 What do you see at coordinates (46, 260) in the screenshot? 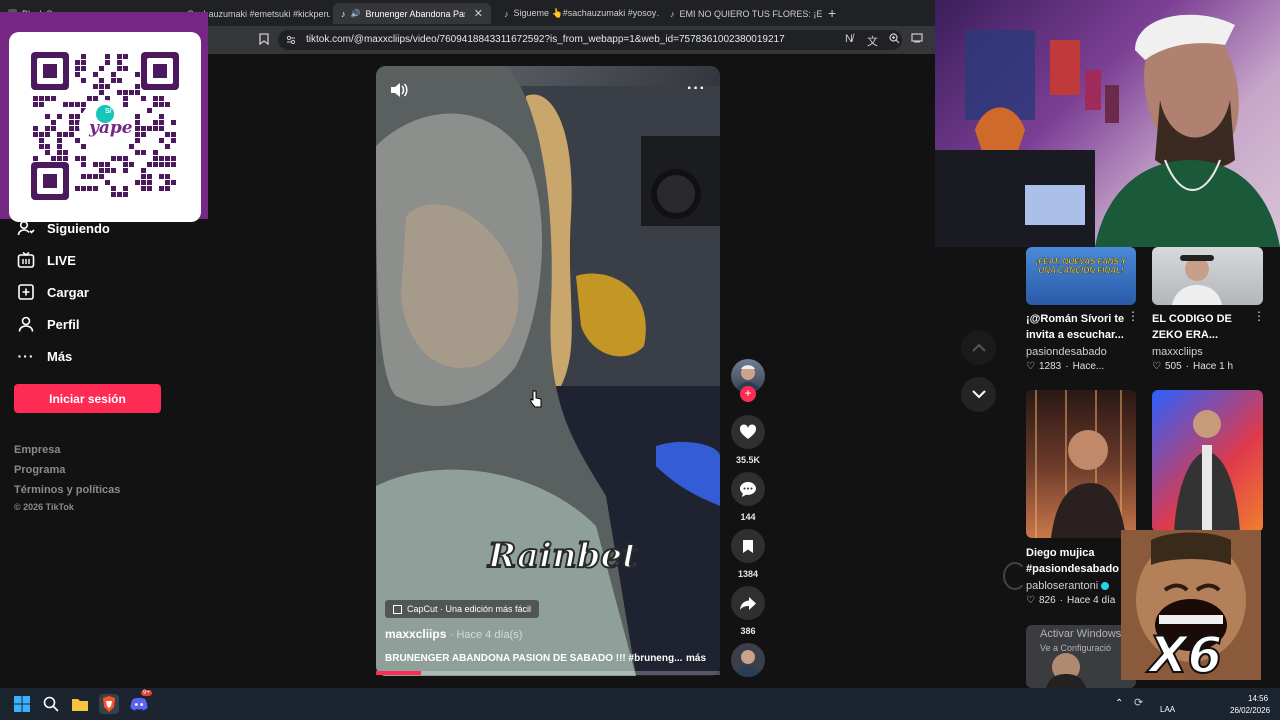
I see `sidebar-item-live: LIVE` at bounding box center [46, 260].